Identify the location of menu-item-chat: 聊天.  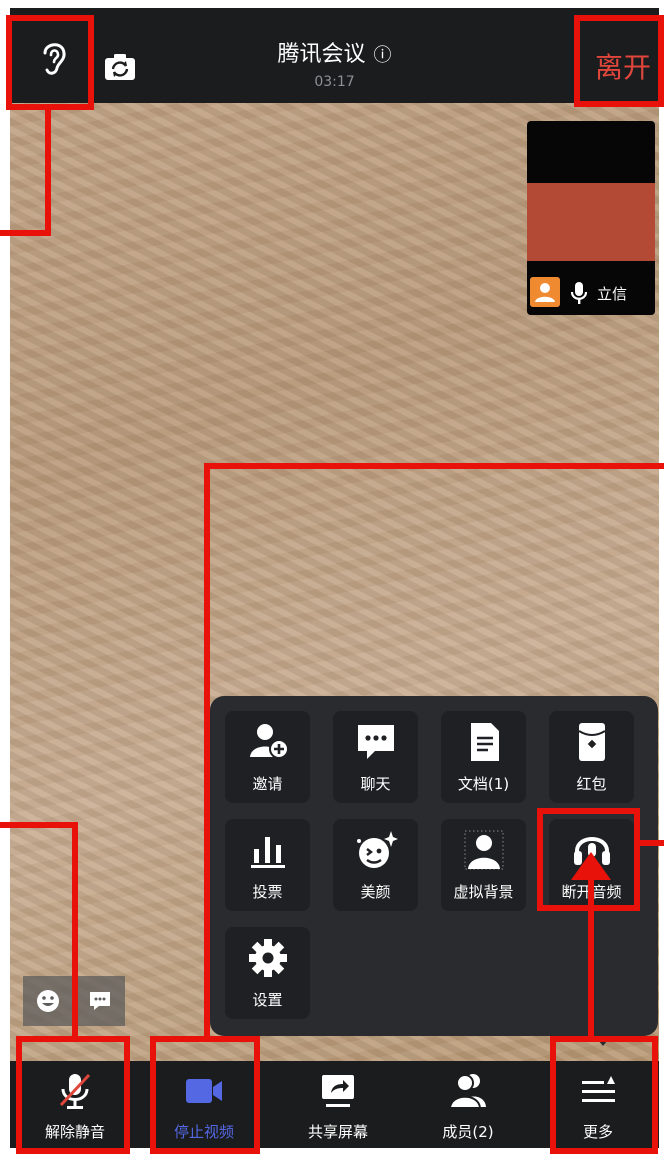
(375, 757).